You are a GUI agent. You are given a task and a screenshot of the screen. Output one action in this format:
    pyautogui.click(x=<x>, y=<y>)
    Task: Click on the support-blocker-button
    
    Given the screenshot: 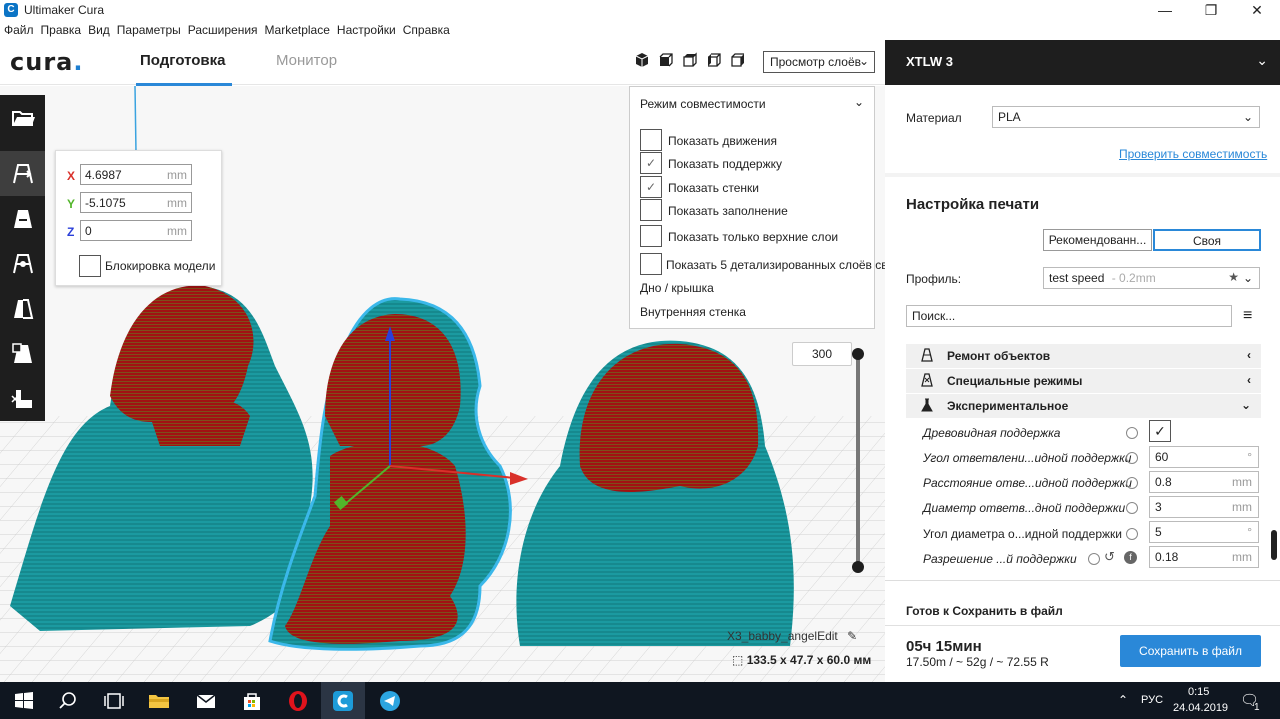 What is the action you would take?
    pyautogui.click(x=22, y=398)
    